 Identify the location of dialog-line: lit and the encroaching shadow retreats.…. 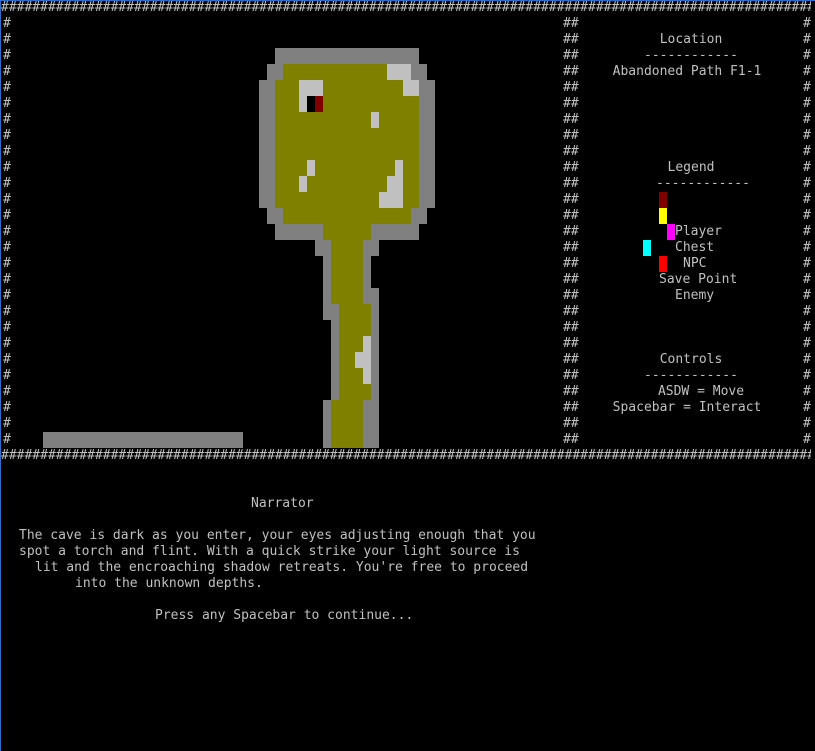
(282, 567).